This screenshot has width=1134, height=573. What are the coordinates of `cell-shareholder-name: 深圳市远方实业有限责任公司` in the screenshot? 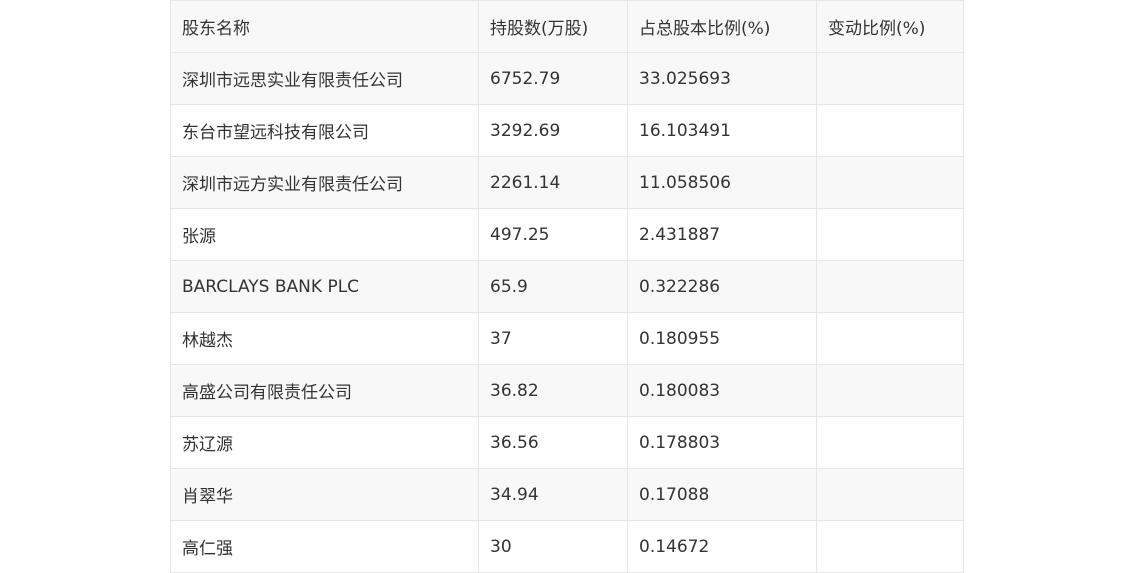 It's located at (324, 182).